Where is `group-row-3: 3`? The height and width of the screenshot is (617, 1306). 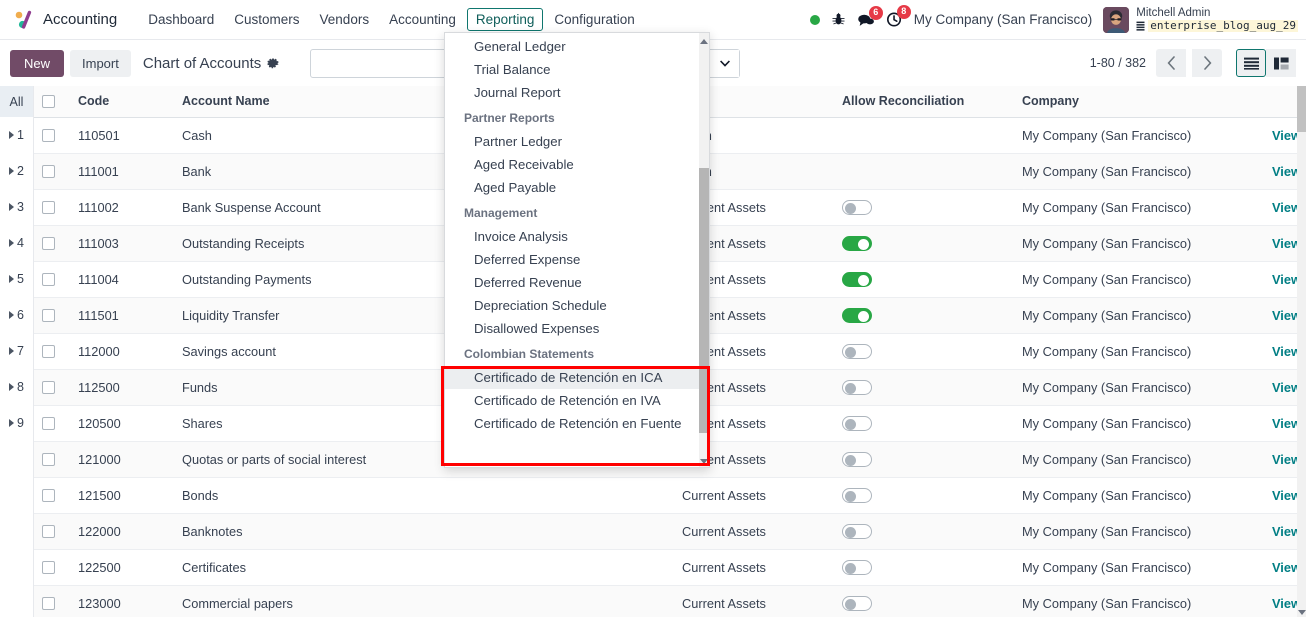
group-row-3: 3 is located at coordinates (16, 207).